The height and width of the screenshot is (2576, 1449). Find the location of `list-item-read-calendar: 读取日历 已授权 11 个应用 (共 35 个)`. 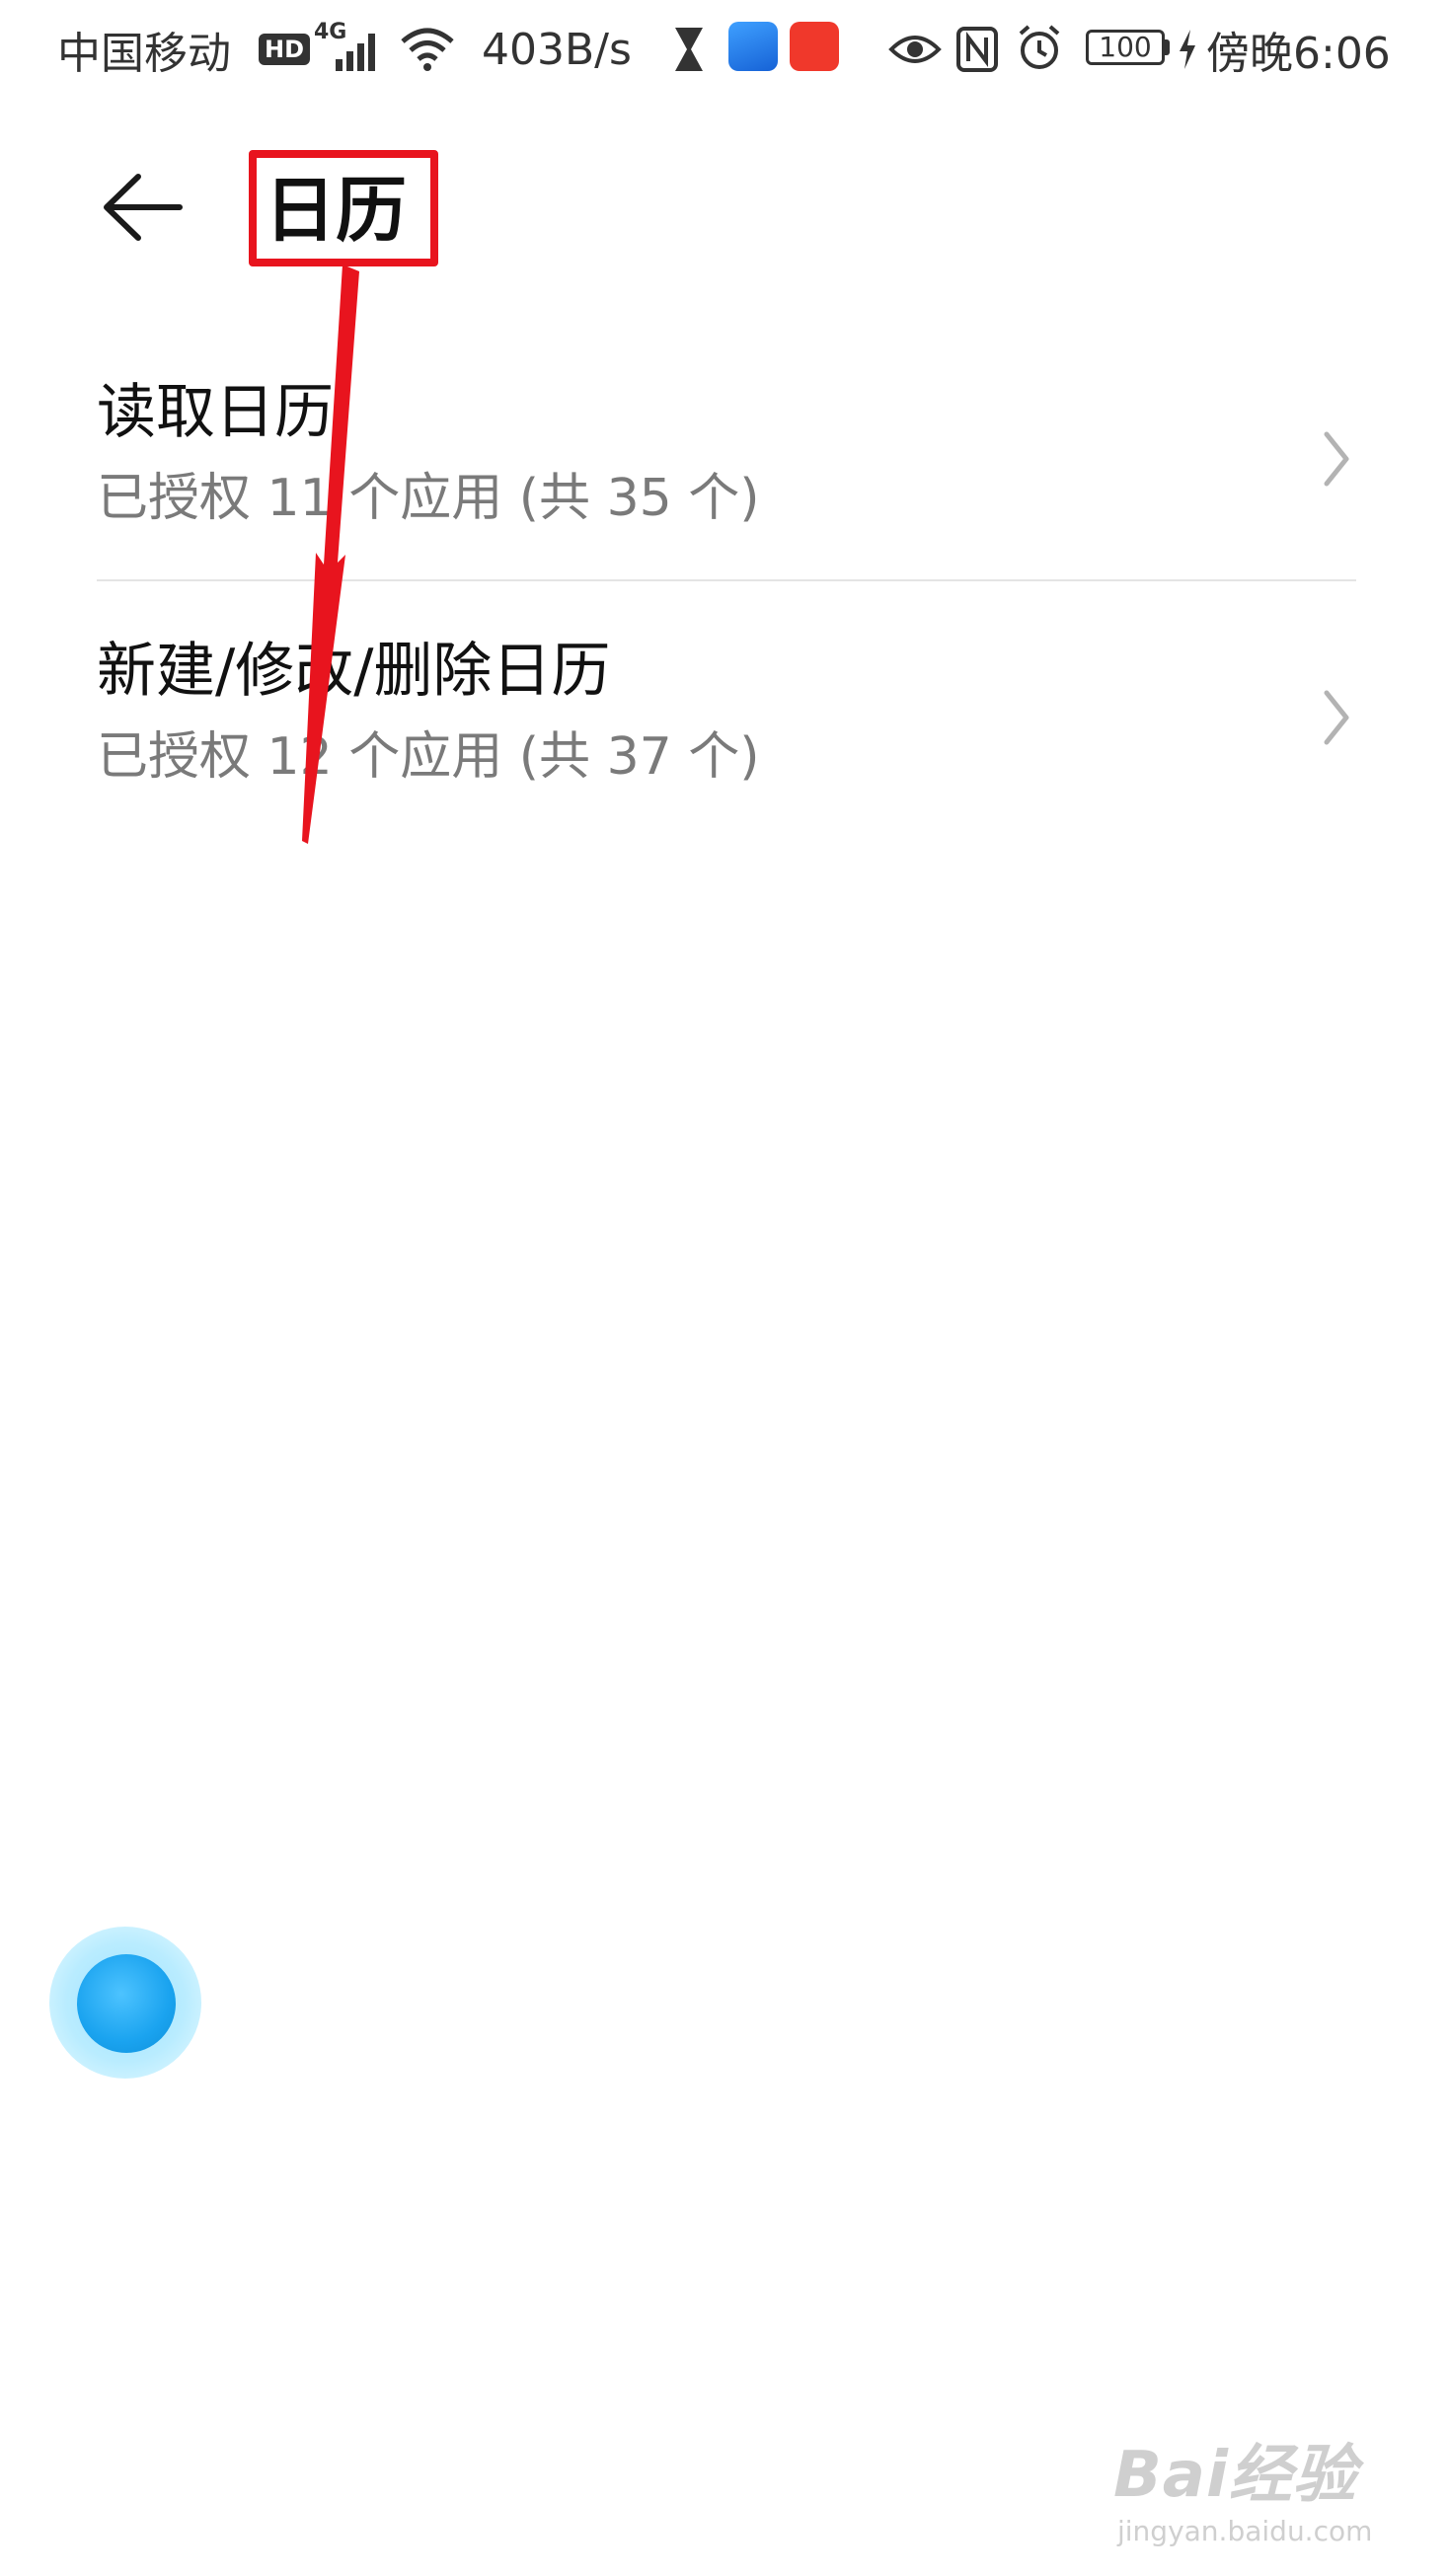

list-item-read-calendar: 读取日历 已授权 11 个应用 (共 35 个) is located at coordinates (726, 478).